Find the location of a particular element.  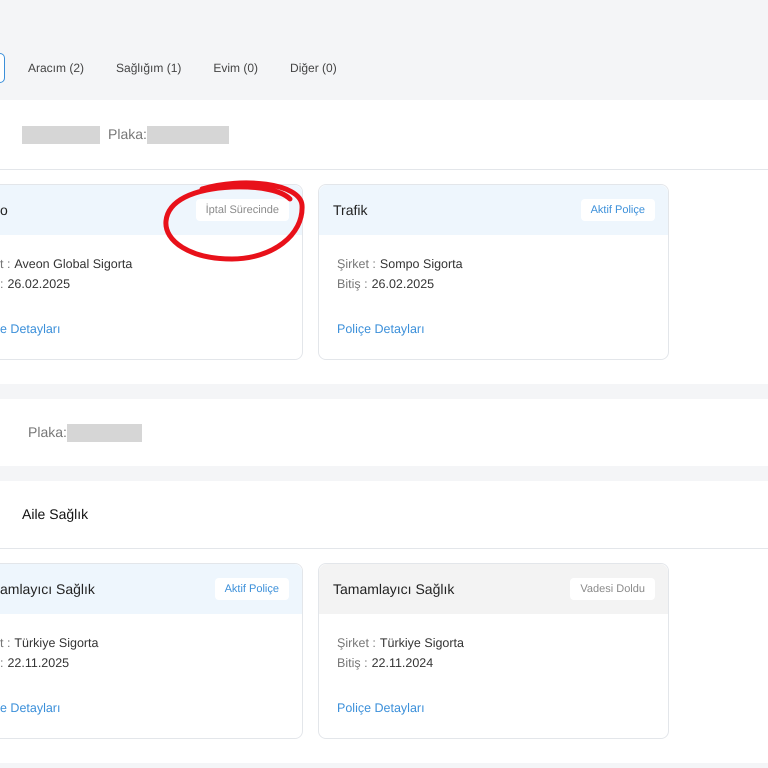

policy-title: amlayıcı Sağlık is located at coordinates (47, 589).